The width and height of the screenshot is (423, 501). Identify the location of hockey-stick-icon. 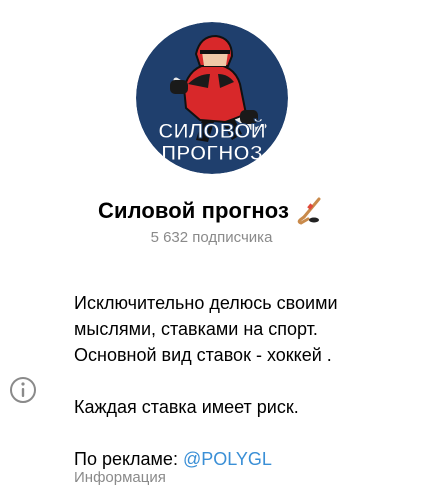
(310, 211).